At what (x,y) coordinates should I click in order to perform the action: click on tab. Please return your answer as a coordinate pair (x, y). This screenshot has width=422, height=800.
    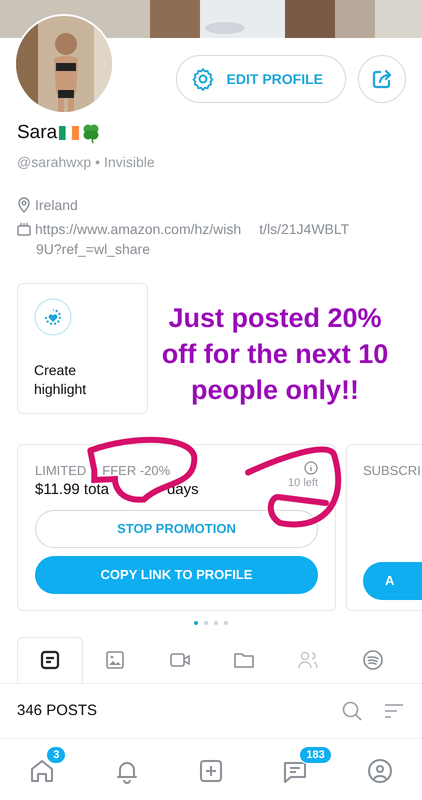
    Looking at the image, I should click on (50, 659).